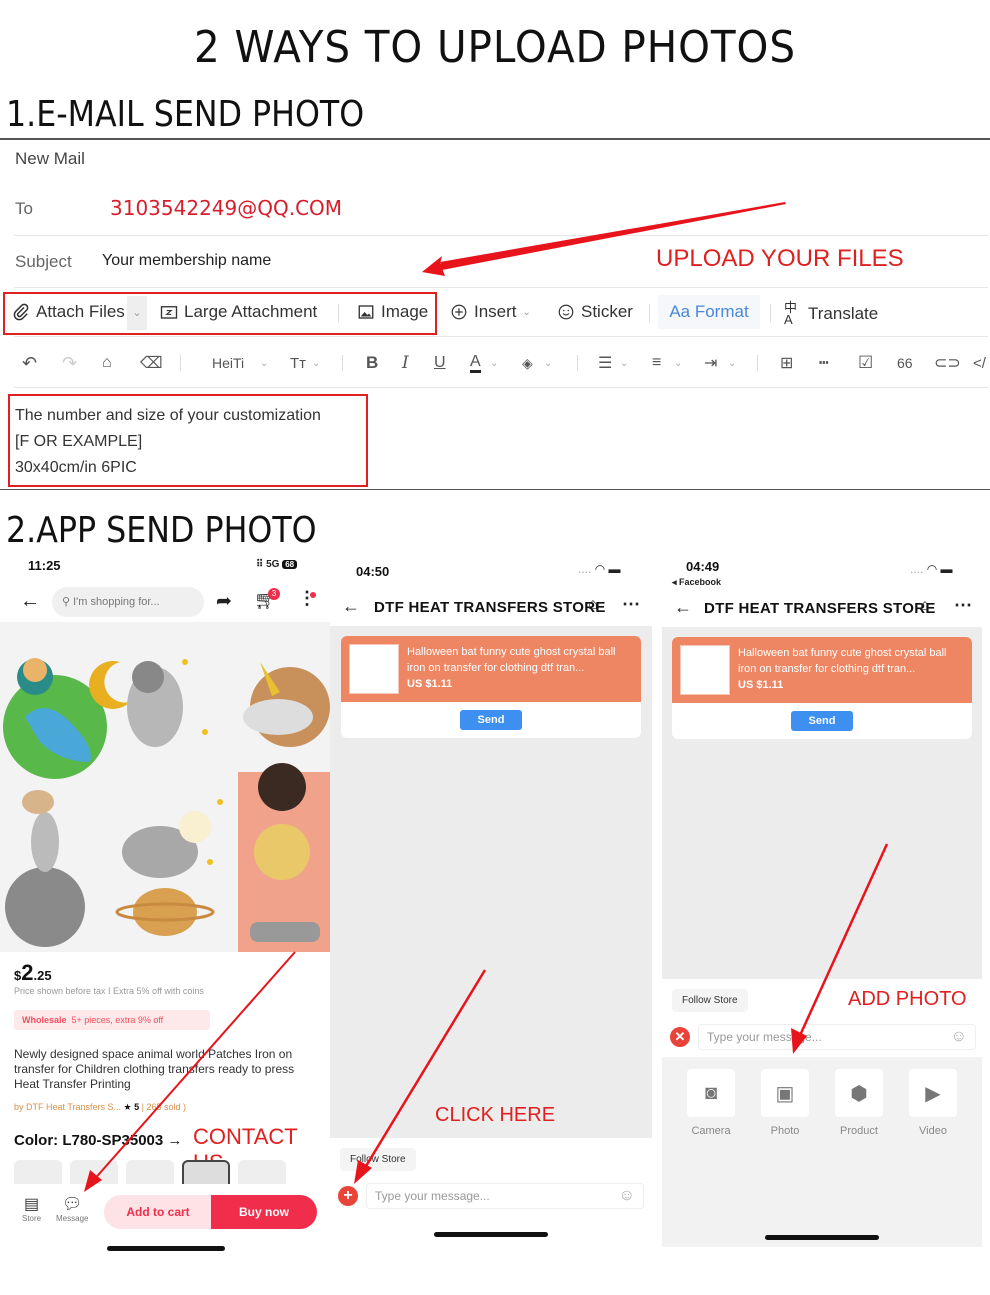 The height and width of the screenshot is (1295, 990). I want to click on attach-option-video: ▶ Video, so click(933, 1103).